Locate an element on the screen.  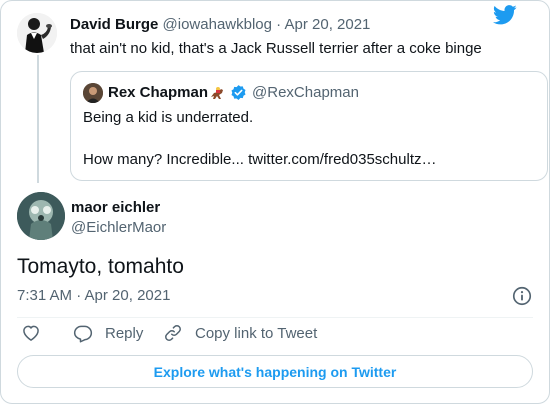
parent-author-name: David Burge is located at coordinates (114, 24).